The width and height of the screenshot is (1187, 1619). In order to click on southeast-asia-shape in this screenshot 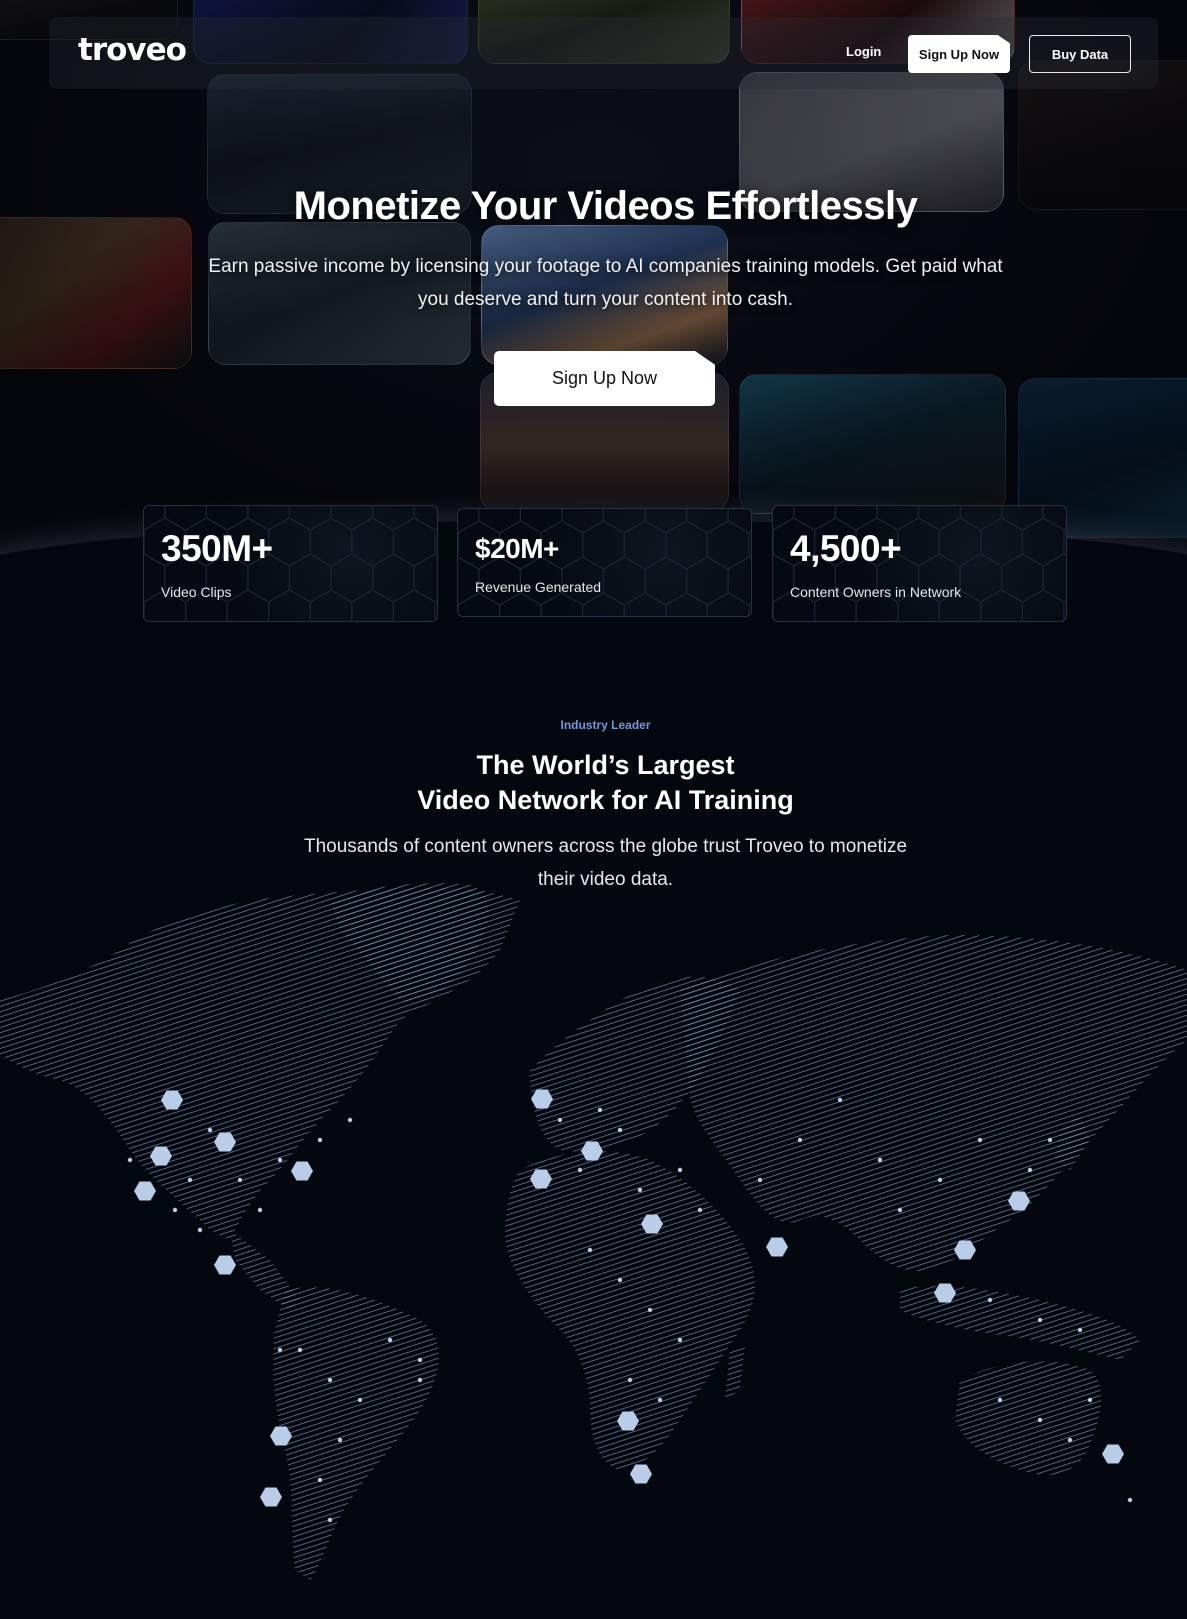, I will do `click(1020, 1322)`.